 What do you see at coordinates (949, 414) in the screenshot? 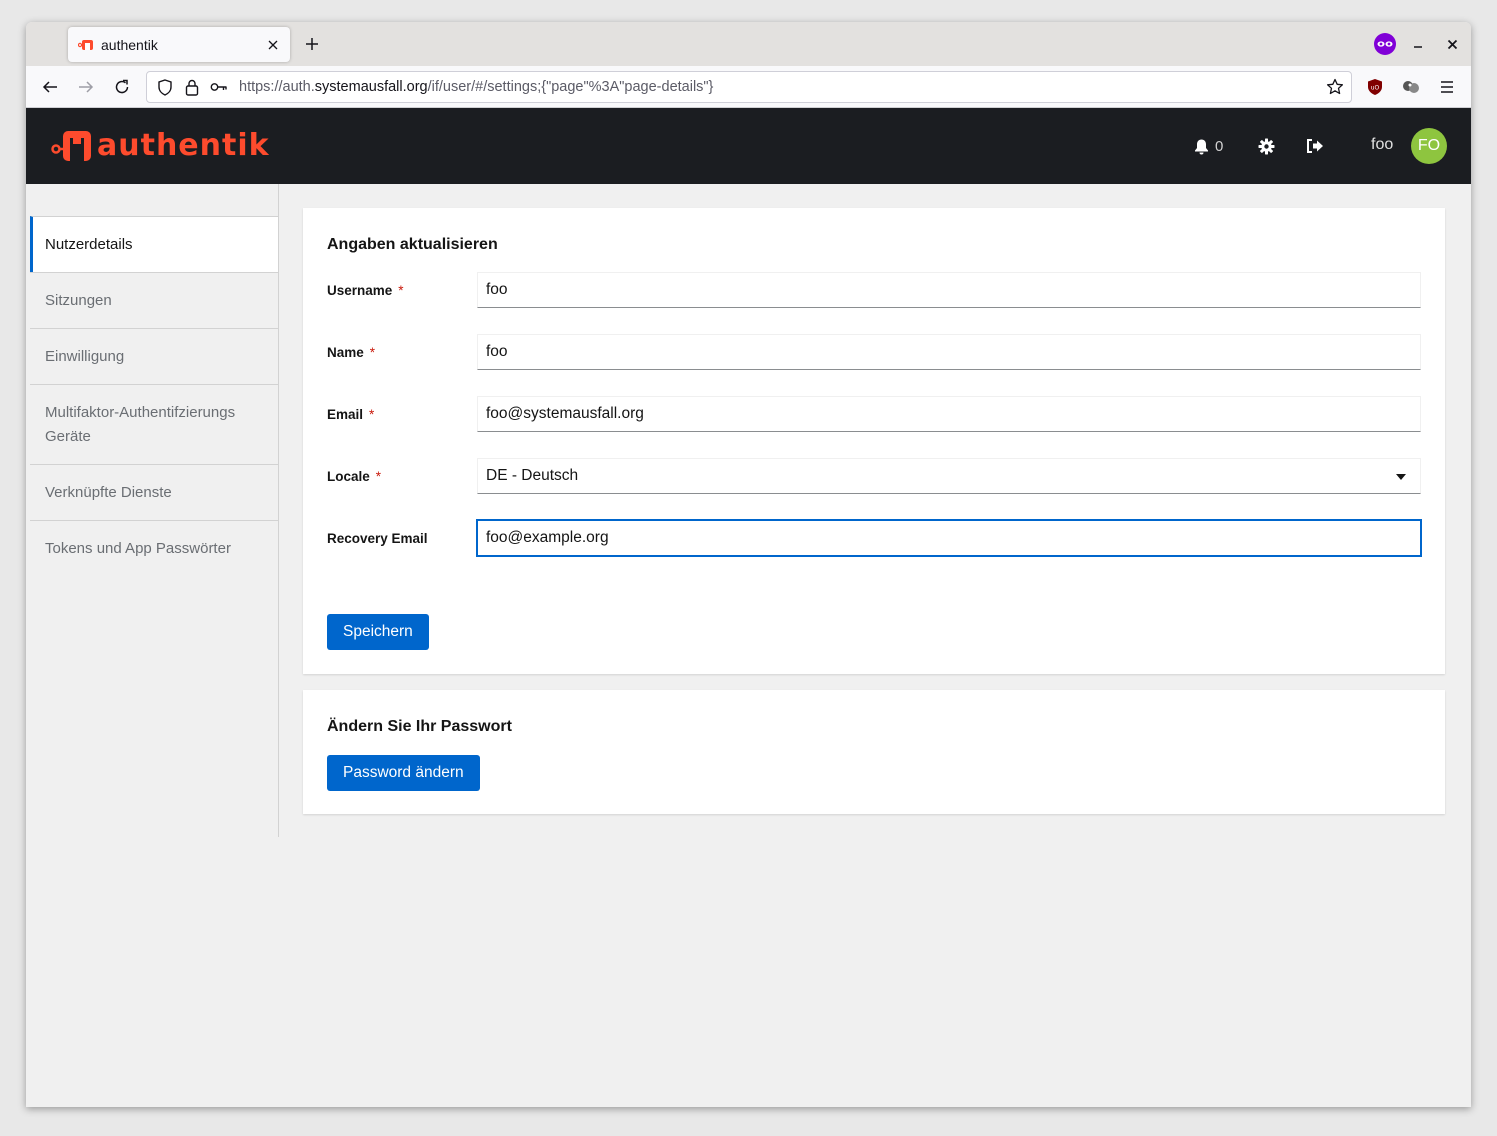
I see `email-input: foo@systemausfall.org` at bounding box center [949, 414].